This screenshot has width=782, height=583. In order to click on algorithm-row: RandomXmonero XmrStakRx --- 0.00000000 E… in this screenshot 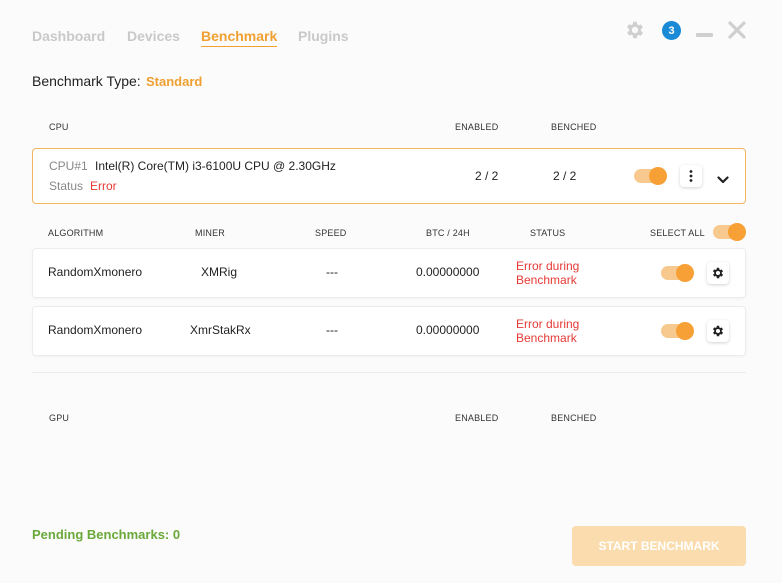, I will do `click(389, 331)`.